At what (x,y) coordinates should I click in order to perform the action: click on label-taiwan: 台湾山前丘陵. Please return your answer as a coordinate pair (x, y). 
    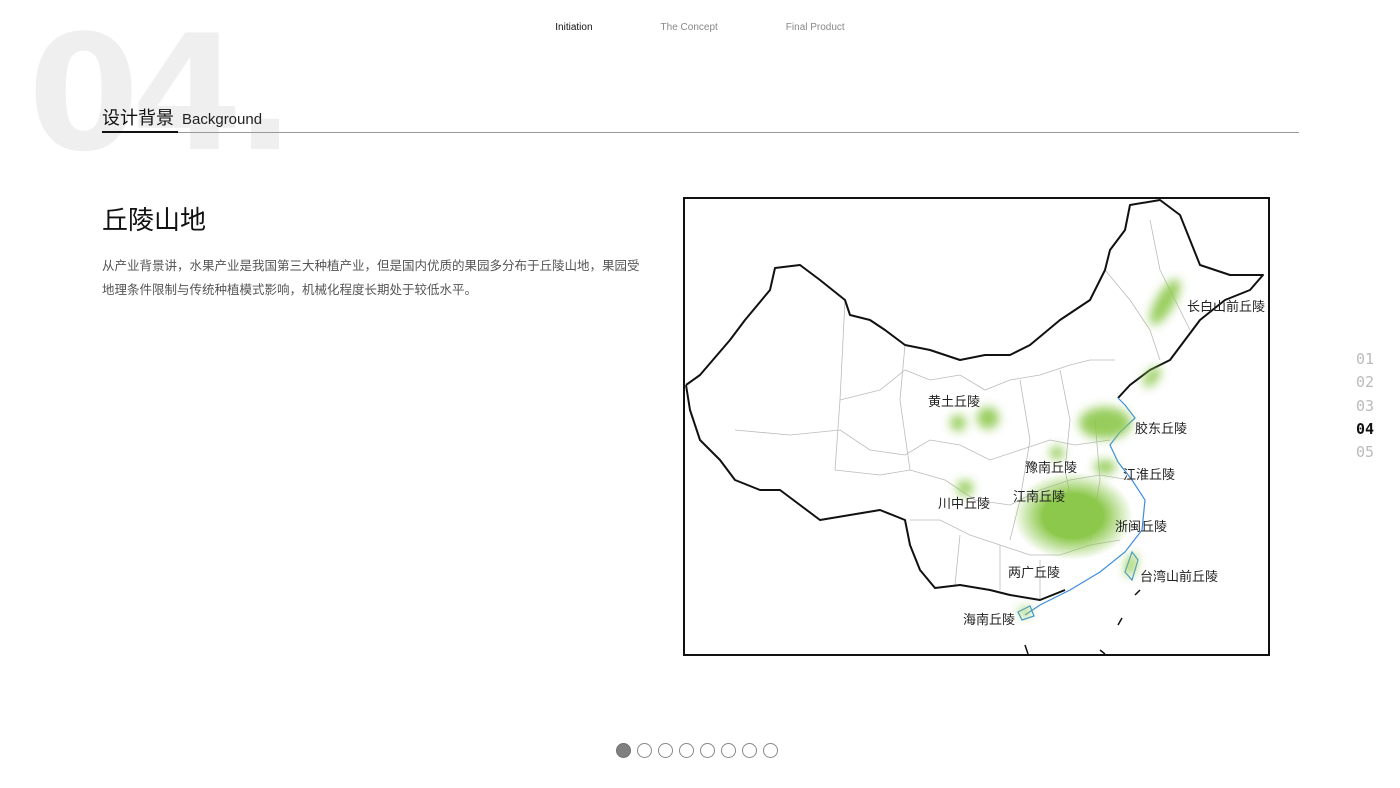
    Looking at the image, I should click on (1179, 577).